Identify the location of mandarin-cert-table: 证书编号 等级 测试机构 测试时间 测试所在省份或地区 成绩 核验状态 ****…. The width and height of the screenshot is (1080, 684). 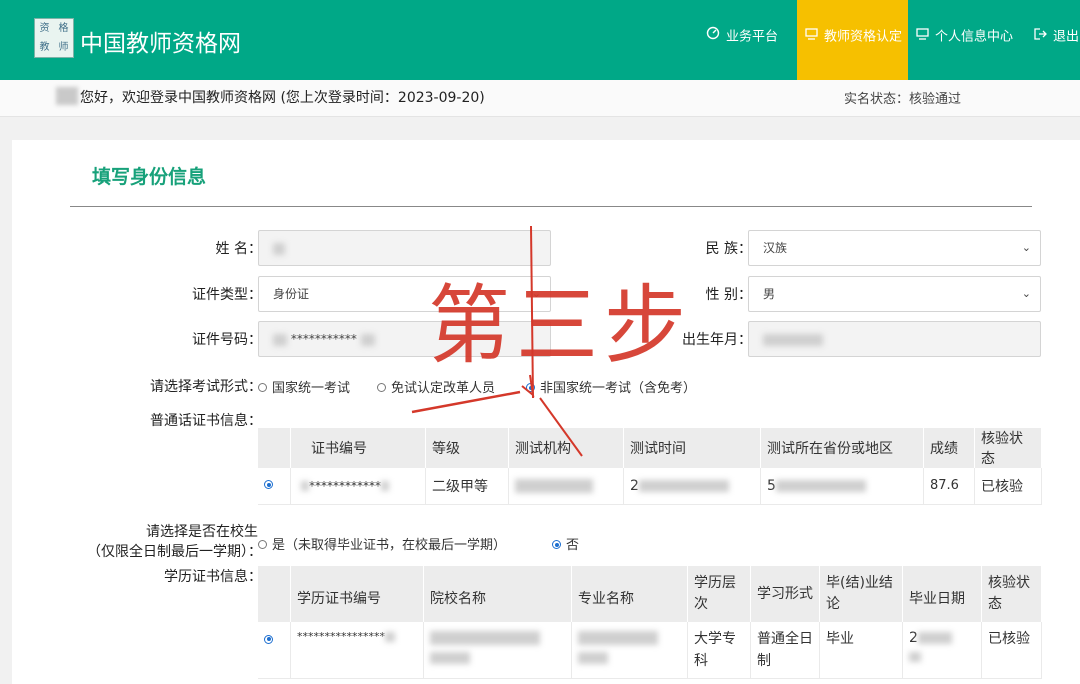
(650, 466).